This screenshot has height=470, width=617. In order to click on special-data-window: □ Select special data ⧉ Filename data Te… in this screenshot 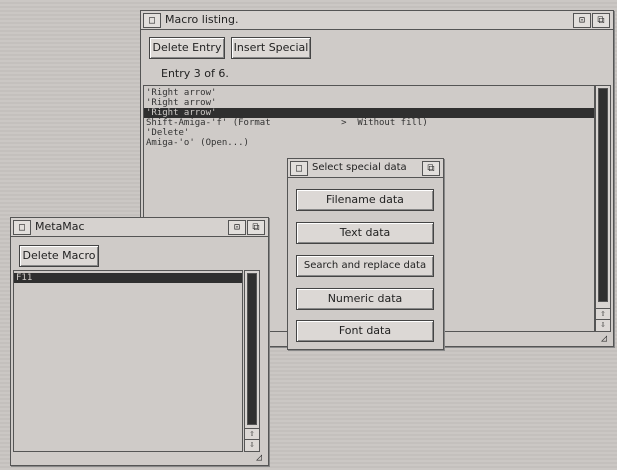, I will do `click(365, 254)`.